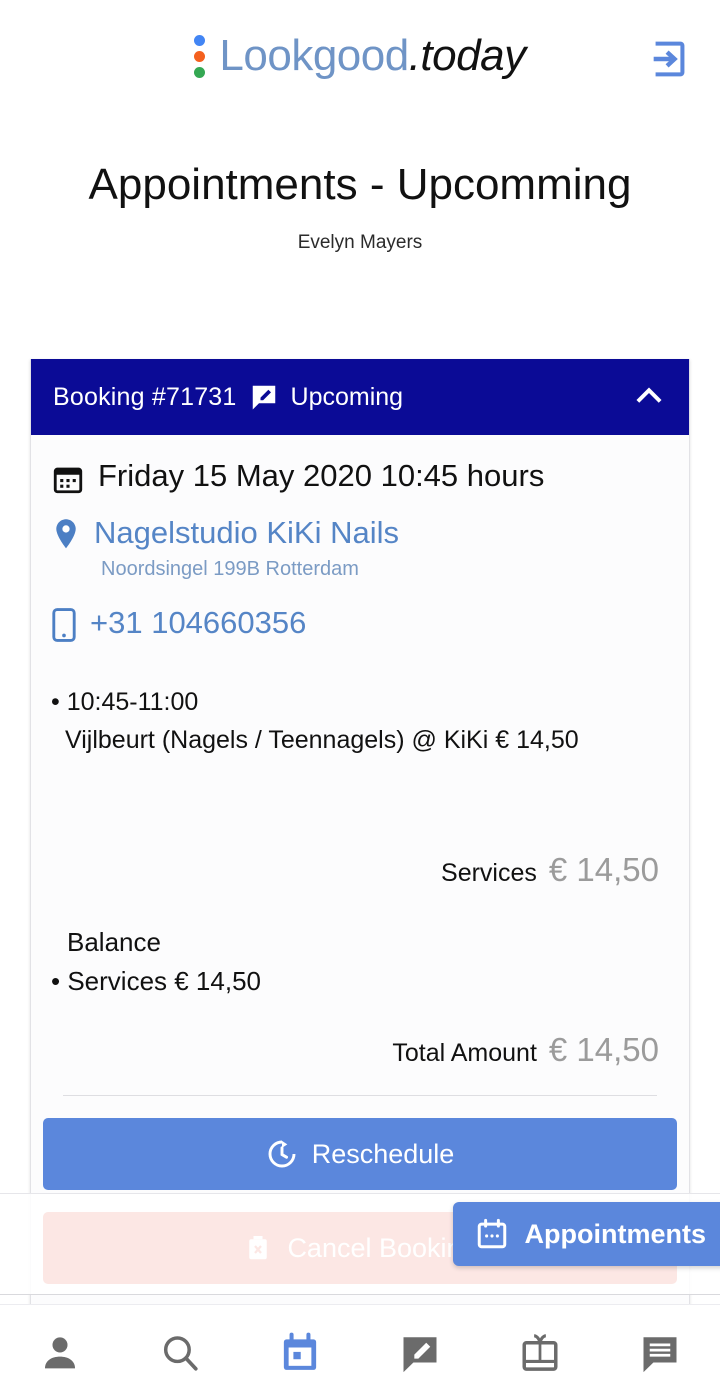  What do you see at coordinates (198, 622) in the screenshot?
I see `phone-number: +31 104660356` at bounding box center [198, 622].